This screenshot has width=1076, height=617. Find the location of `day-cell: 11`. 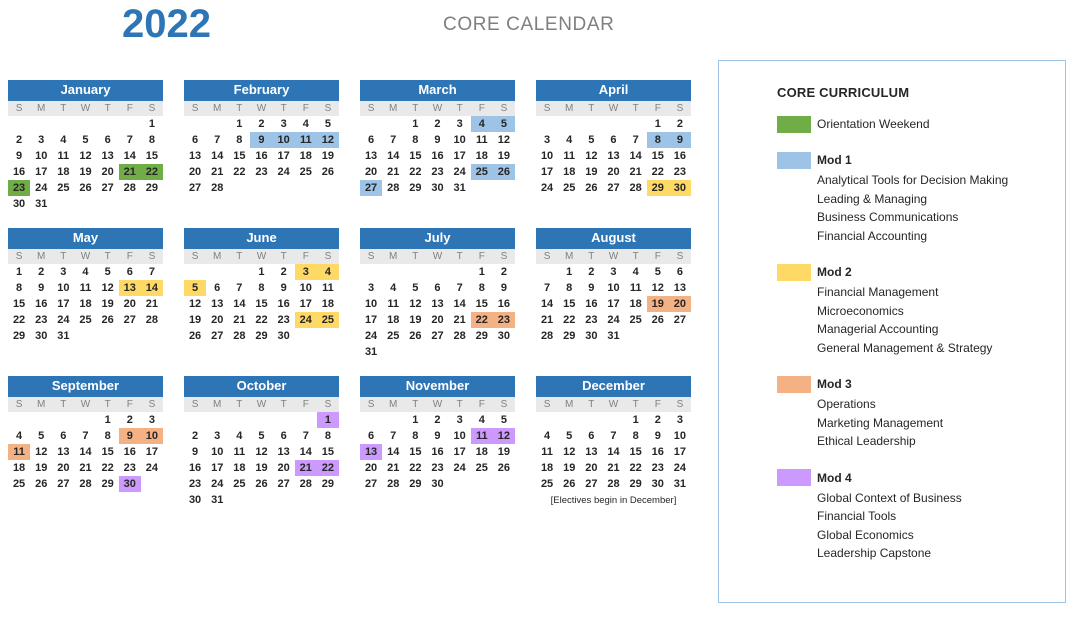

day-cell: 11 is located at coordinates (305, 140).